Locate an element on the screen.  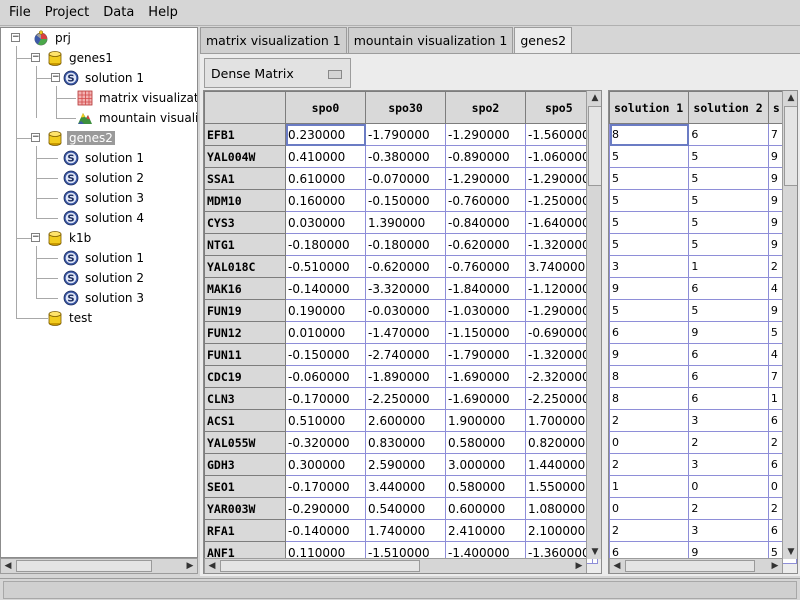
tree-item-genes2-solution-4: solution 4 is located at coordinates (104, 218).